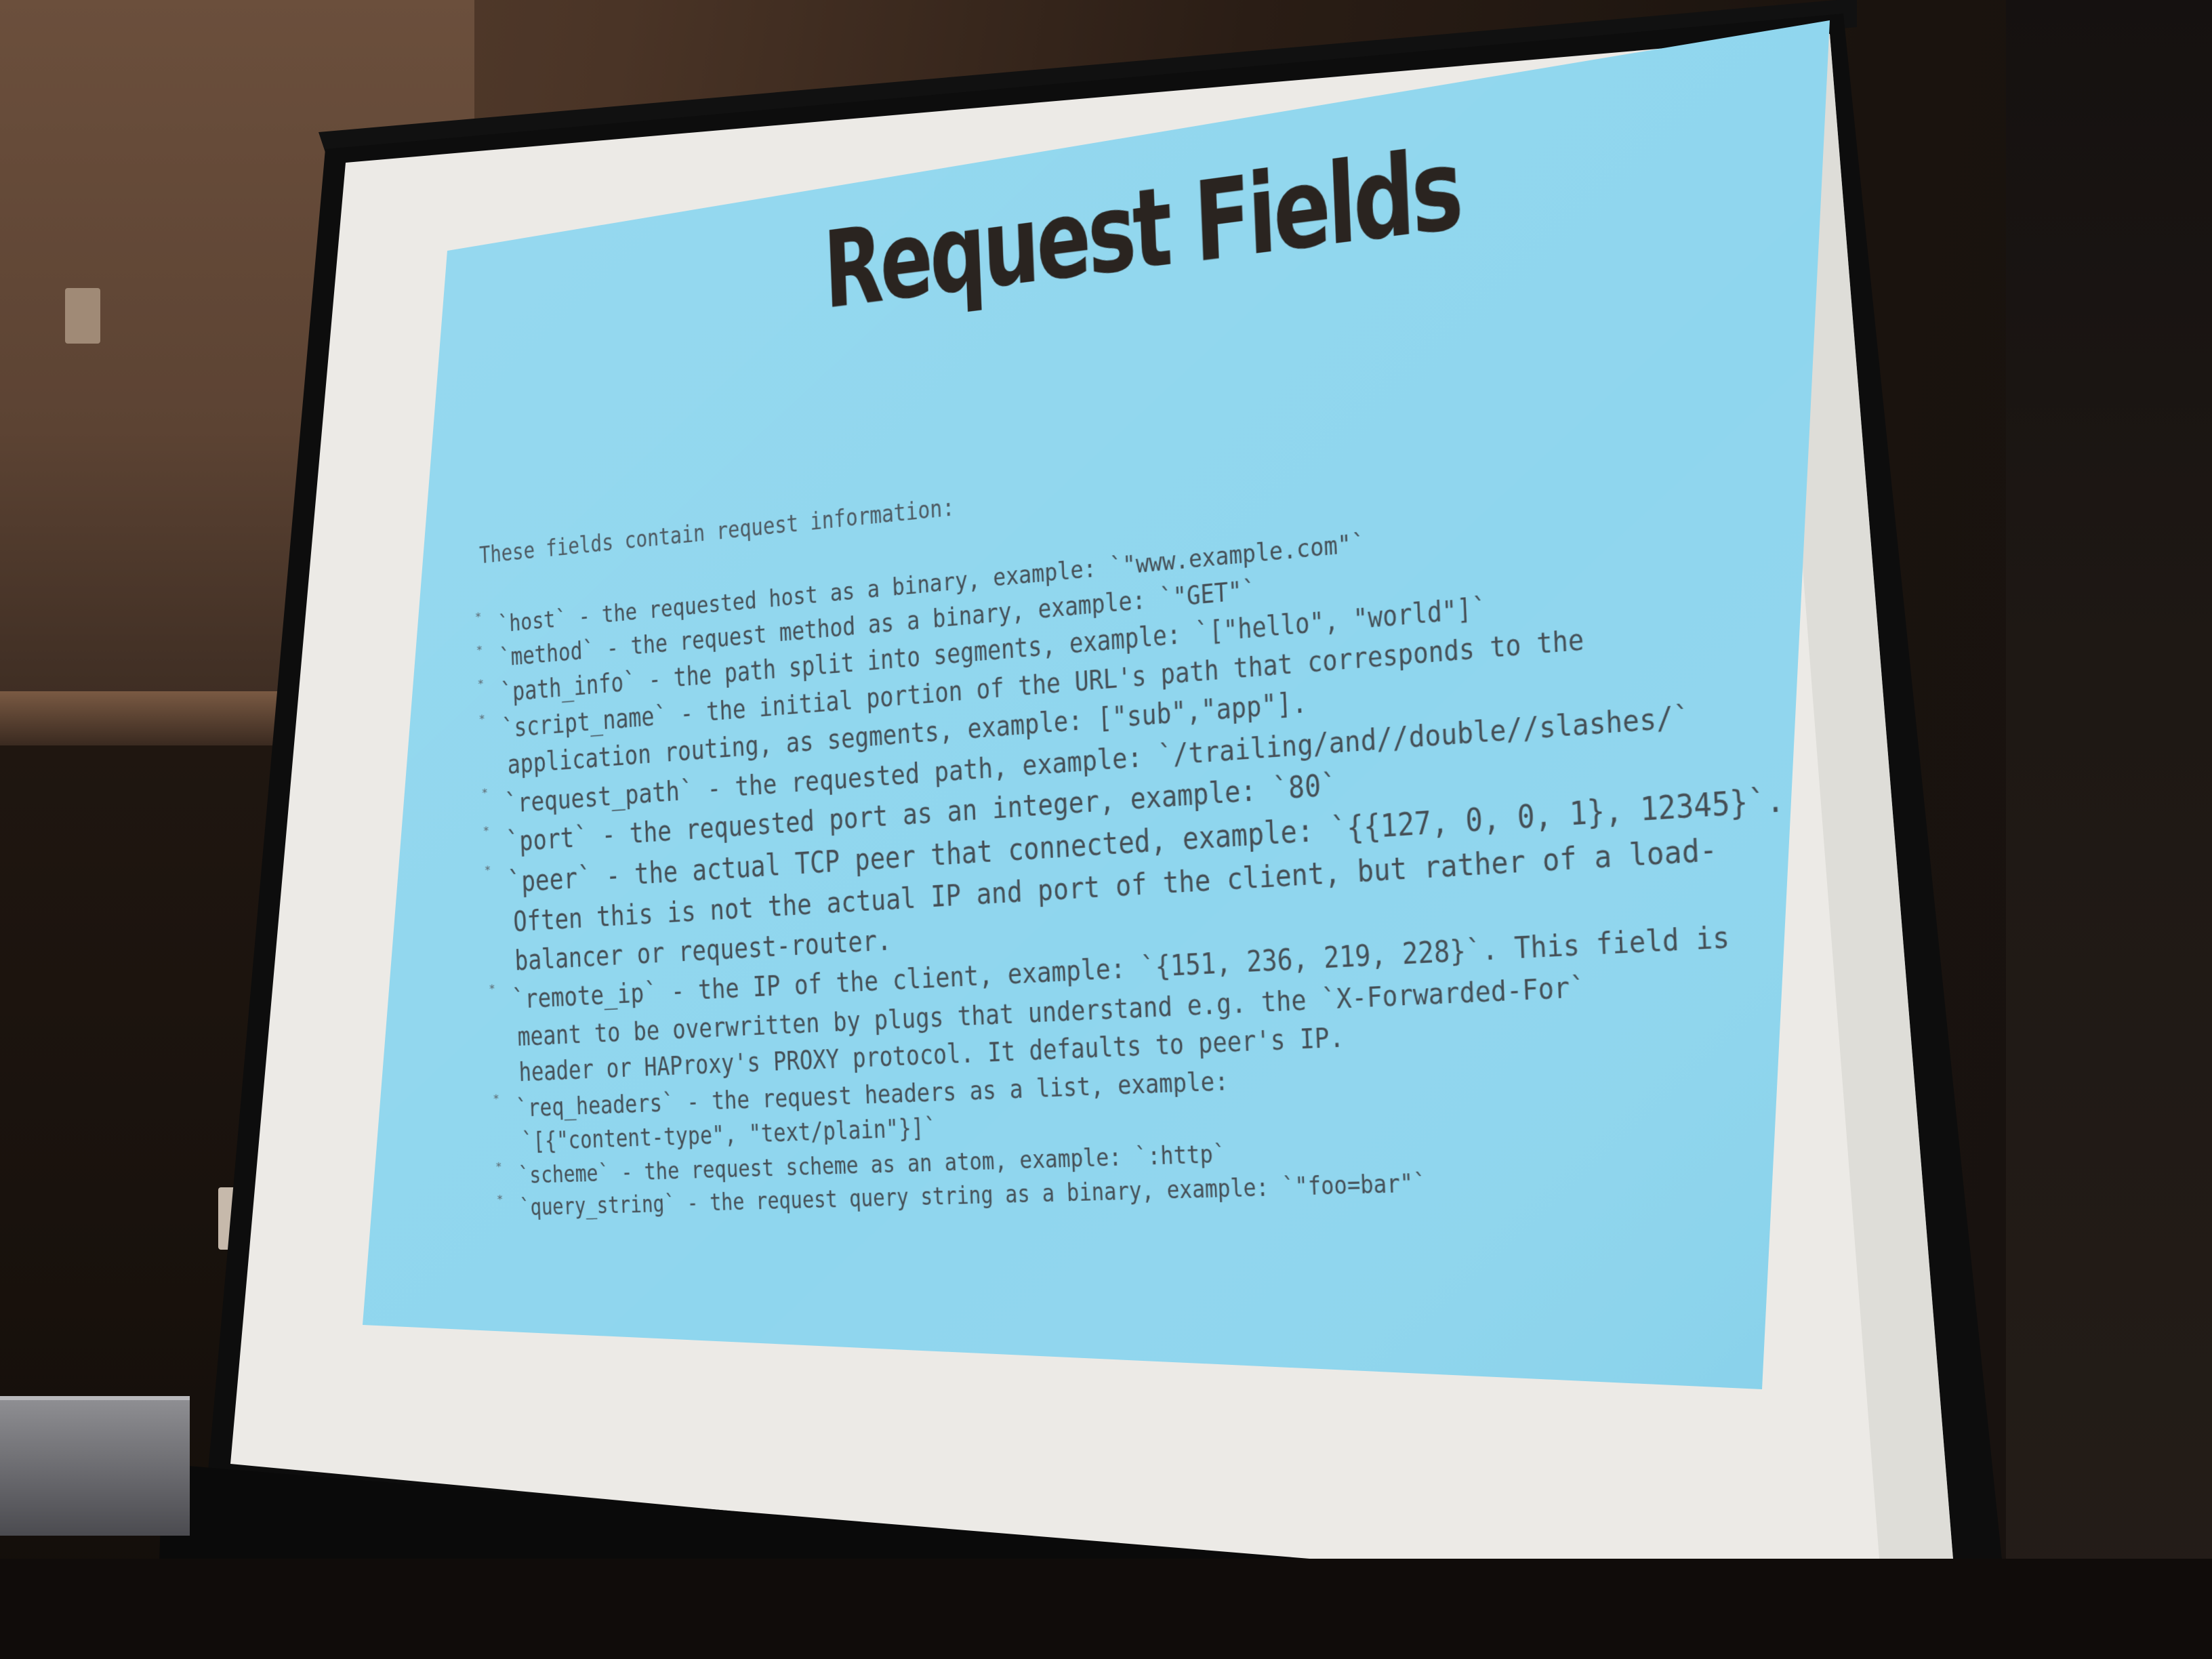 This screenshot has width=2212, height=1659. Describe the element at coordinates (95, 1466) in the screenshot. I see `av-equipment` at that location.